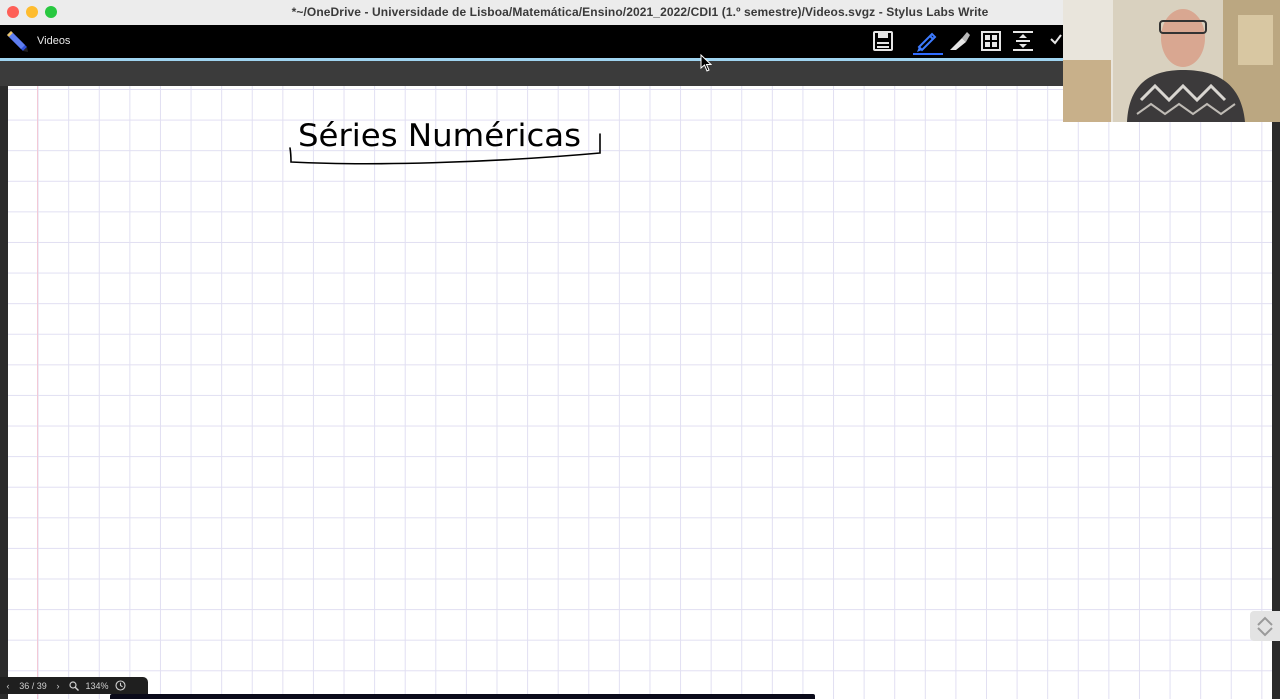  I want to click on prev-page-button: ‹, so click(8, 685).